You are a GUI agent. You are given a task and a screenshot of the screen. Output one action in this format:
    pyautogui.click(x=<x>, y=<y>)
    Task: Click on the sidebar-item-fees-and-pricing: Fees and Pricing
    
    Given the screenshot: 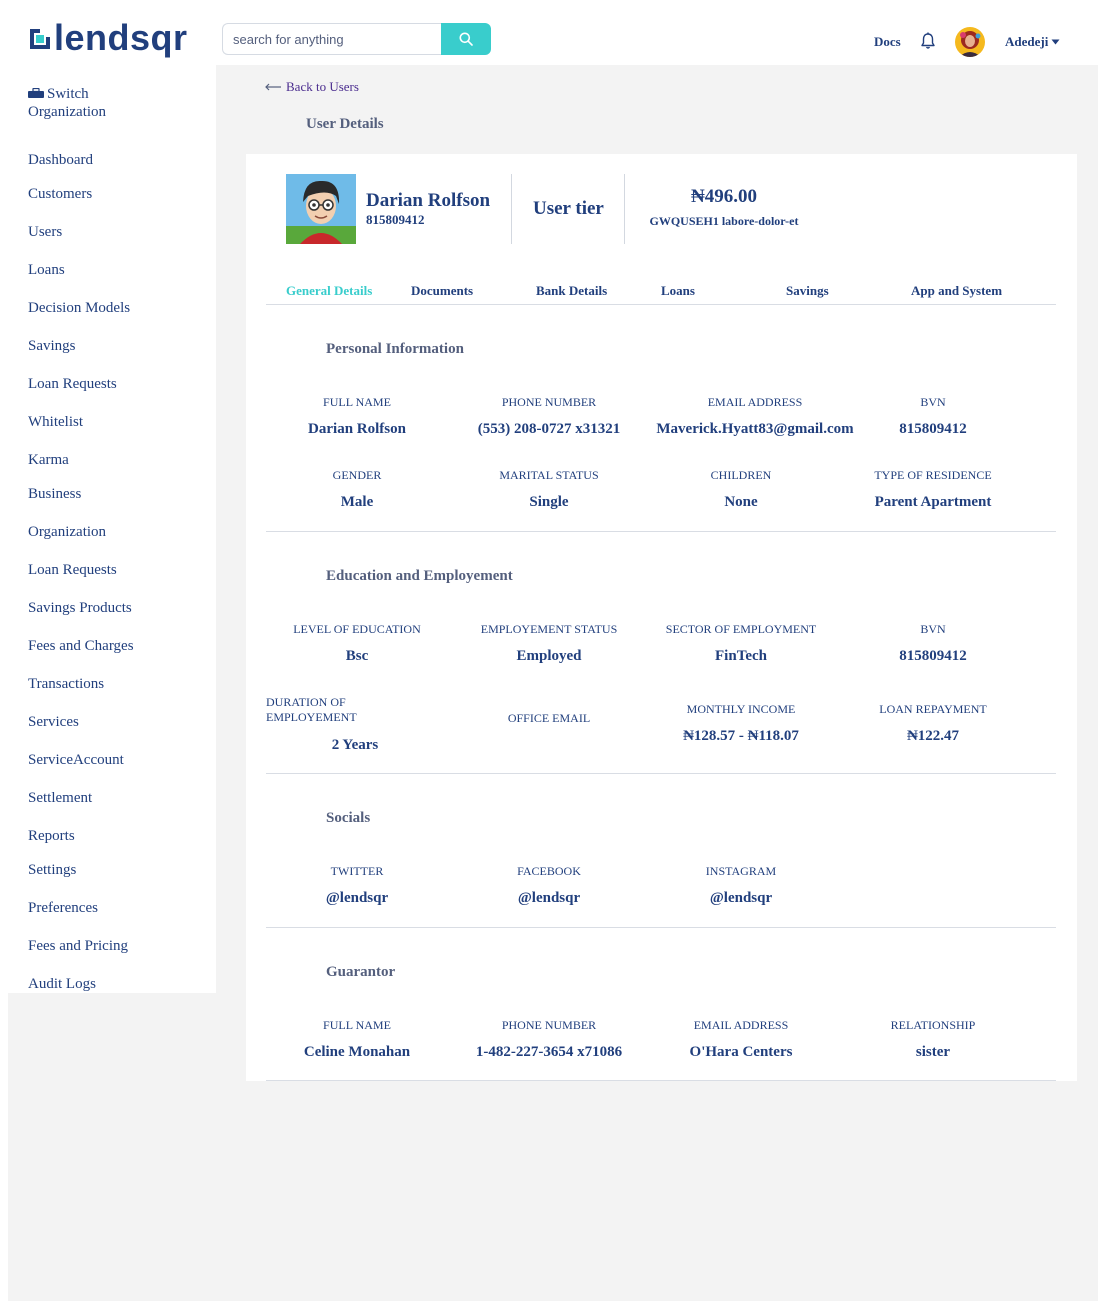 What is the action you would take?
    pyautogui.click(x=78, y=946)
    